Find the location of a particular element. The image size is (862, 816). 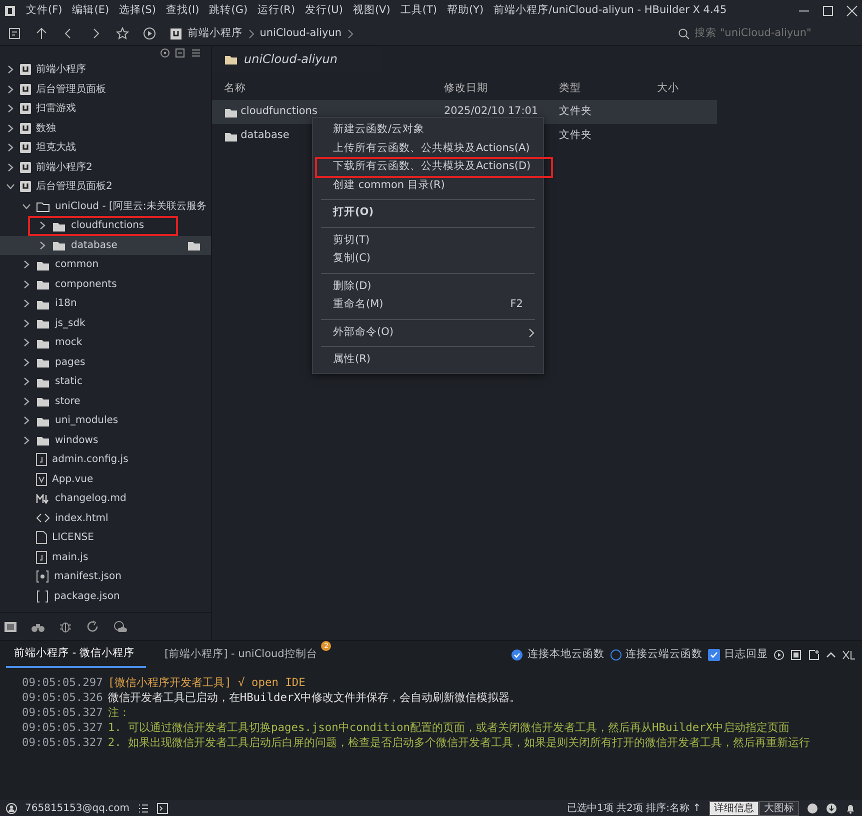

checkbox-checked-icon is located at coordinates (714, 655).